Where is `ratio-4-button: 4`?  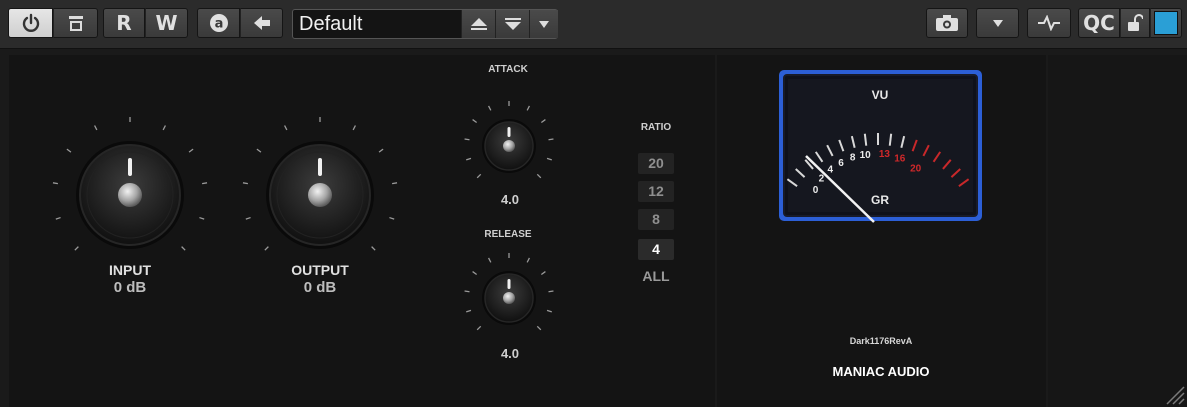
ratio-4-button: 4 is located at coordinates (656, 249).